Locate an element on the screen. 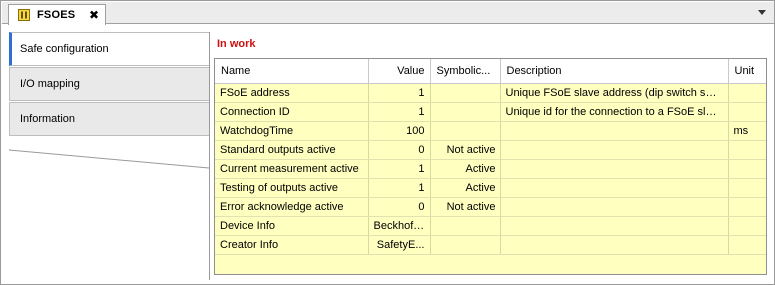  table-header-row: Name Value Symbolic... Description Unit is located at coordinates (490, 71).